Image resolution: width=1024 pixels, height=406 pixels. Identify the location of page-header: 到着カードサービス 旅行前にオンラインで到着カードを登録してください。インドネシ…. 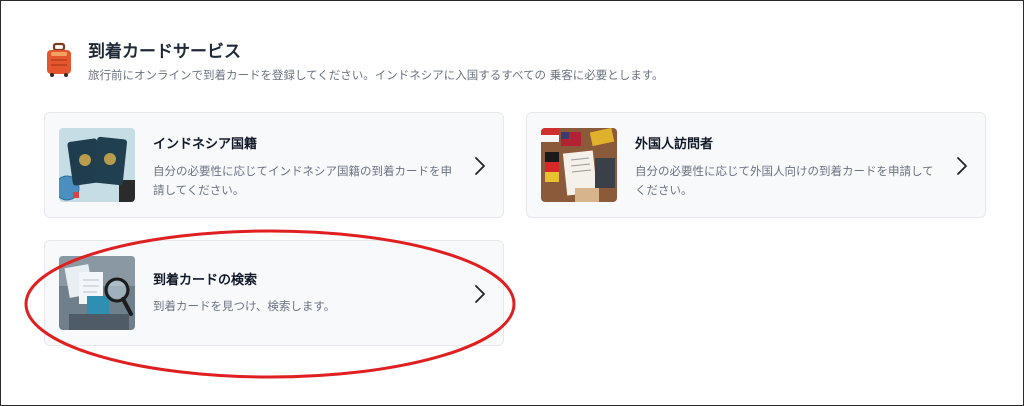
(354, 61).